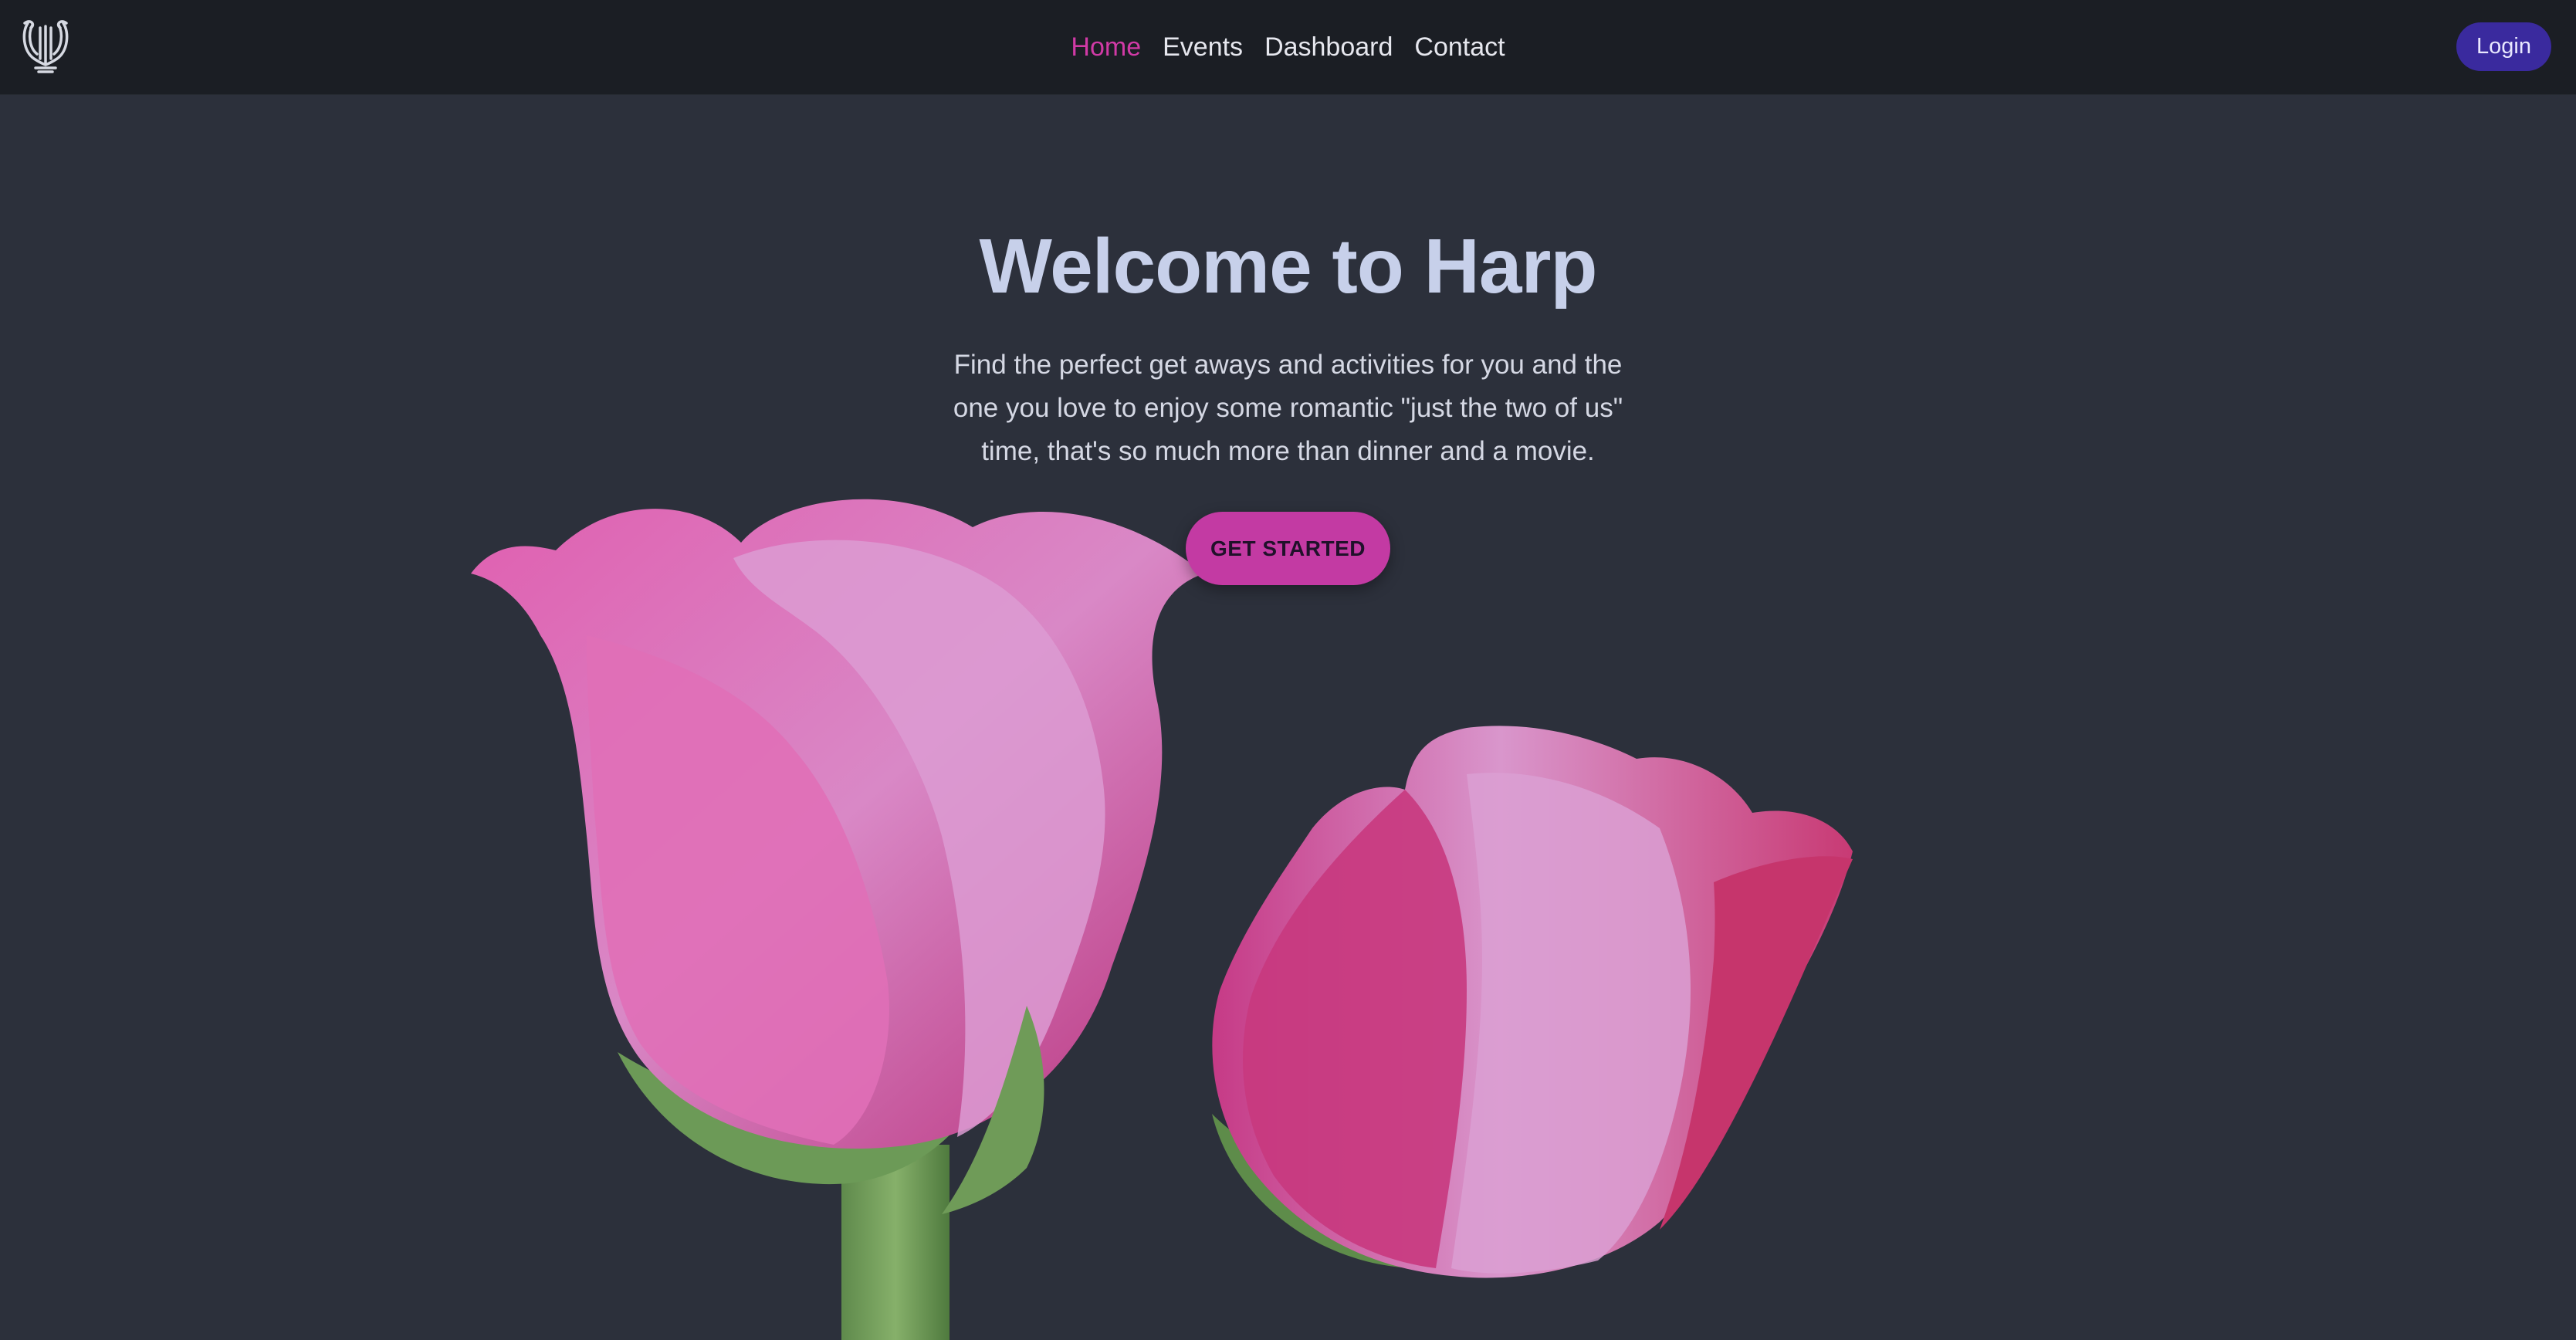 The height and width of the screenshot is (1340, 2576). Describe the element at coordinates (1288, 549) in the screenshot. I see `get-started-button: GET STARTED` at that location.